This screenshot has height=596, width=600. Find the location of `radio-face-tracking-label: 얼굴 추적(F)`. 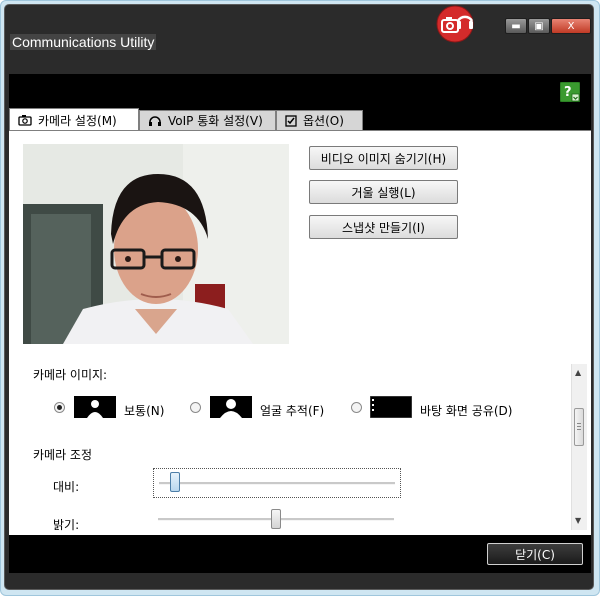

radio-face-tracking-label: 얼굴 추적(F) is located at coordinates (292, 411).